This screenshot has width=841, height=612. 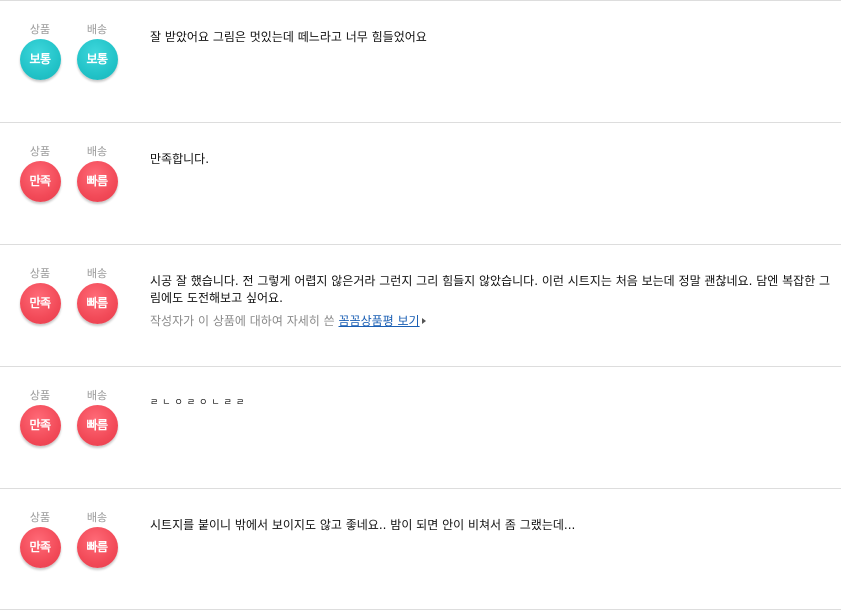 I want to click on detailed-review-line: 작성자가 이 상품에 대하여 자세히 쓴 꼼꼼상품평 보기, so click(x=288, y=321).